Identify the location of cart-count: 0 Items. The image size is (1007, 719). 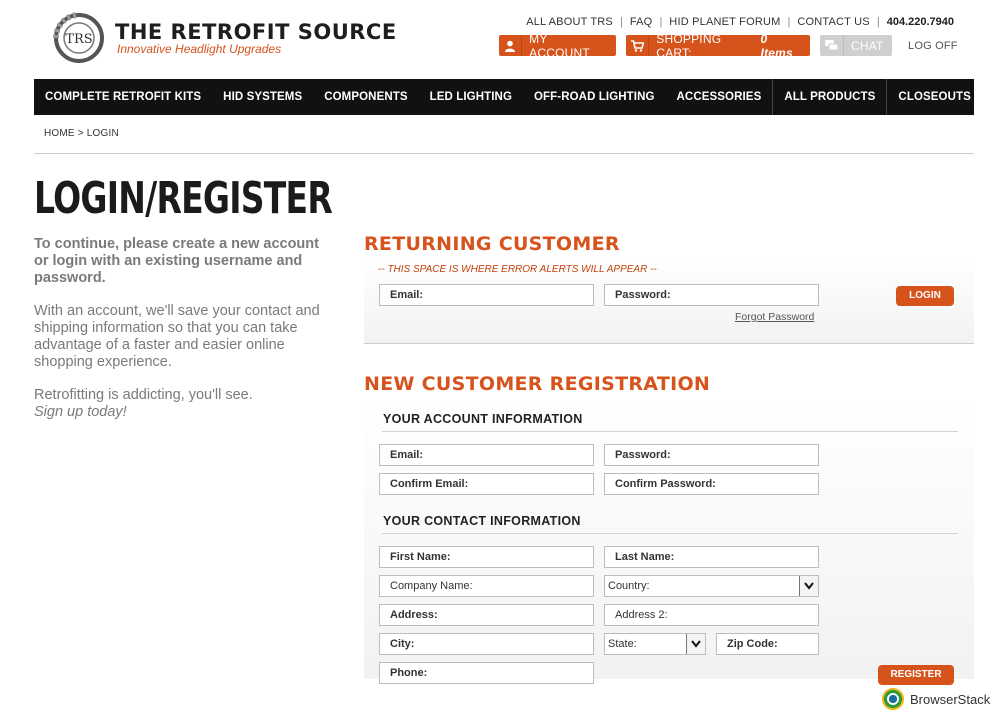
(776, 45).